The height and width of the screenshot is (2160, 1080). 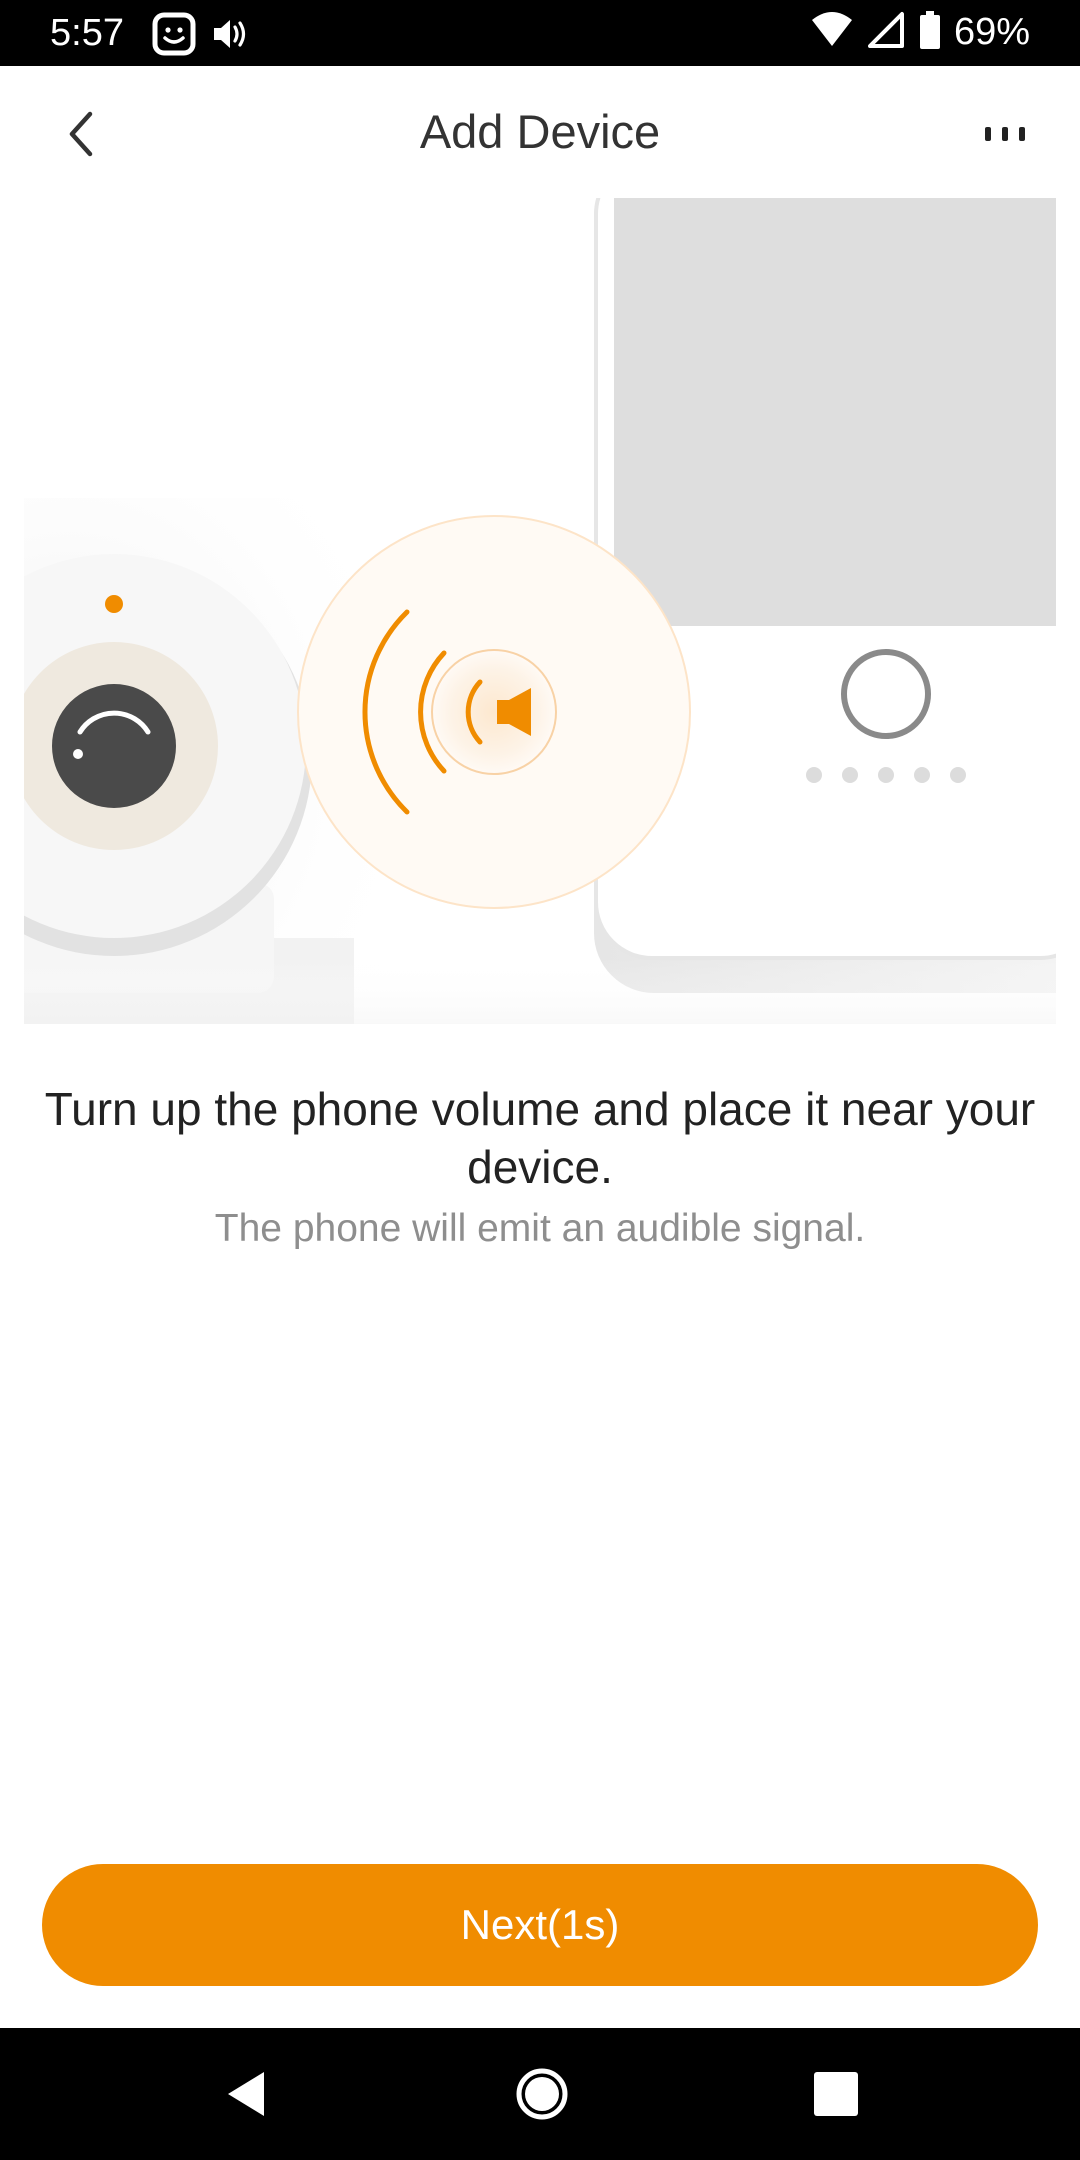 What do you see at coordinates (87, 33) in the screenshot?
I see `status-time: 5:57` at bounding box center [87, 33].